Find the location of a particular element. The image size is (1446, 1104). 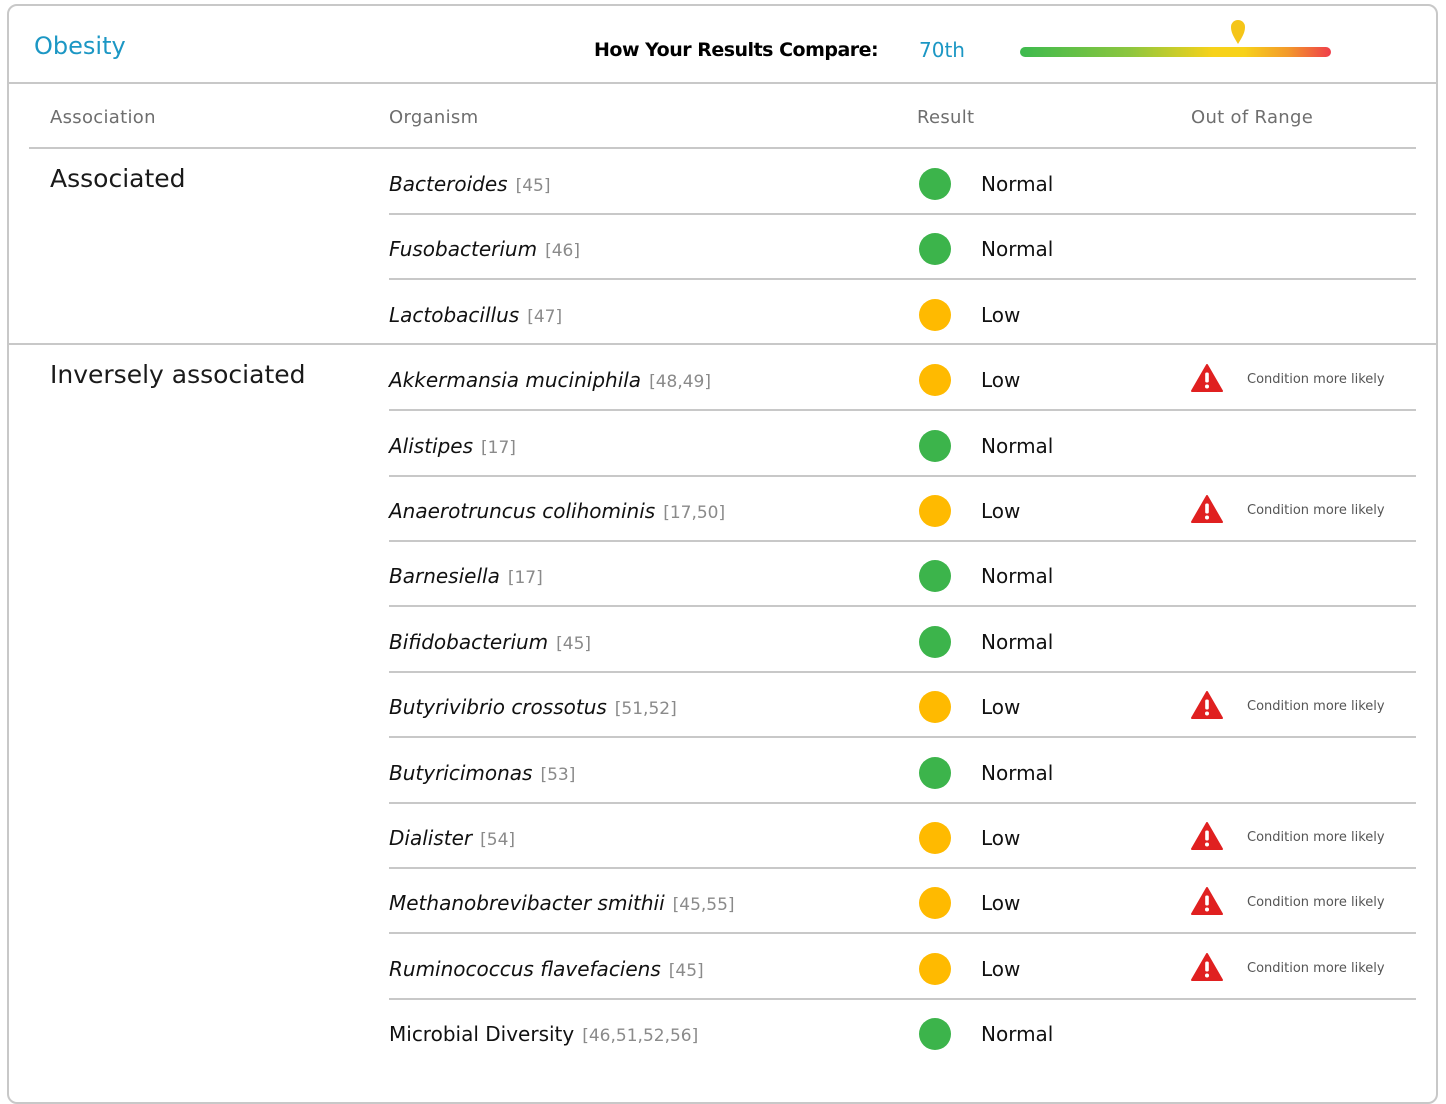

organism-cell: Lactobacillus [47] is located at coordinates (475, 315).